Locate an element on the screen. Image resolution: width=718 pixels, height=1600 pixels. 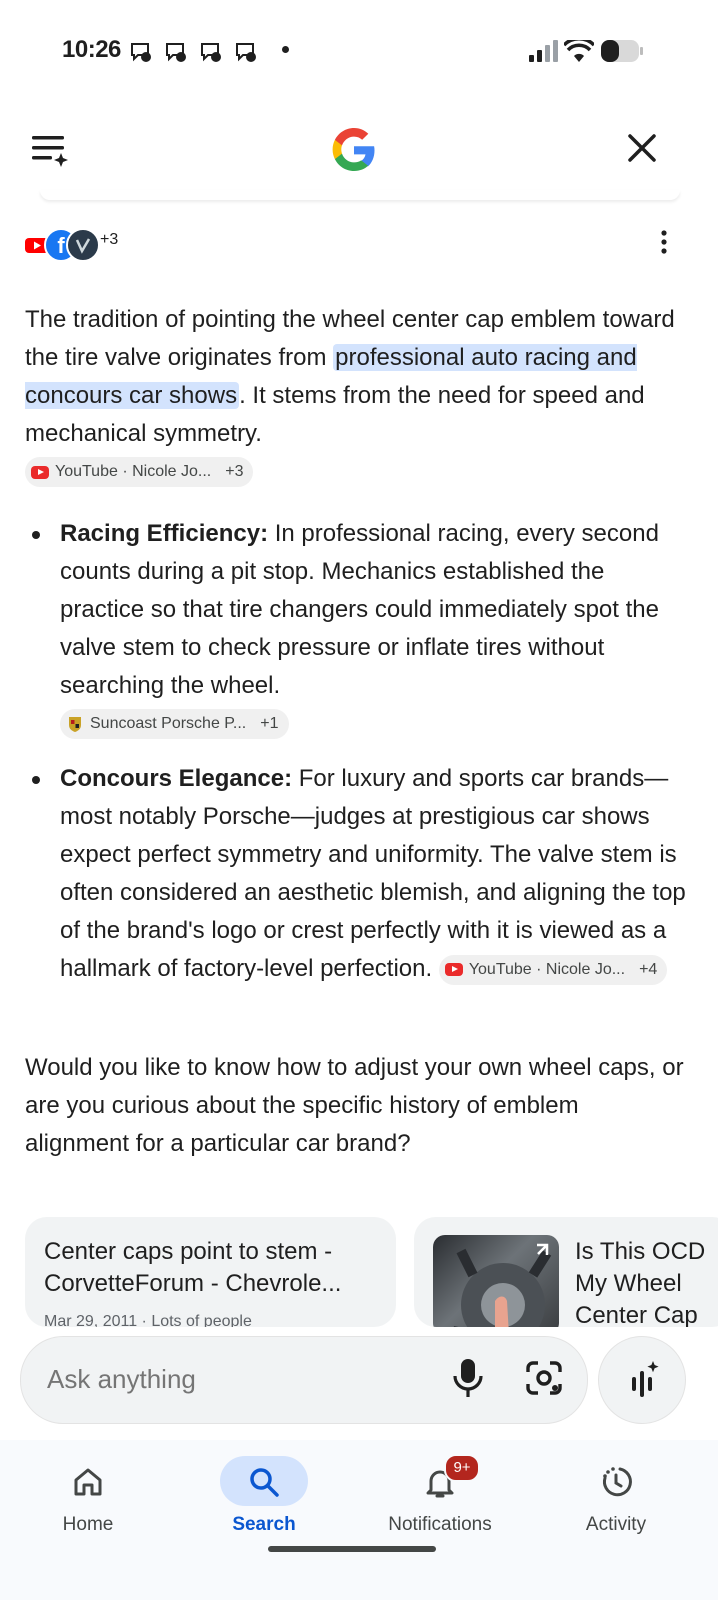
signal-icon is located at coordinates (543, 51).